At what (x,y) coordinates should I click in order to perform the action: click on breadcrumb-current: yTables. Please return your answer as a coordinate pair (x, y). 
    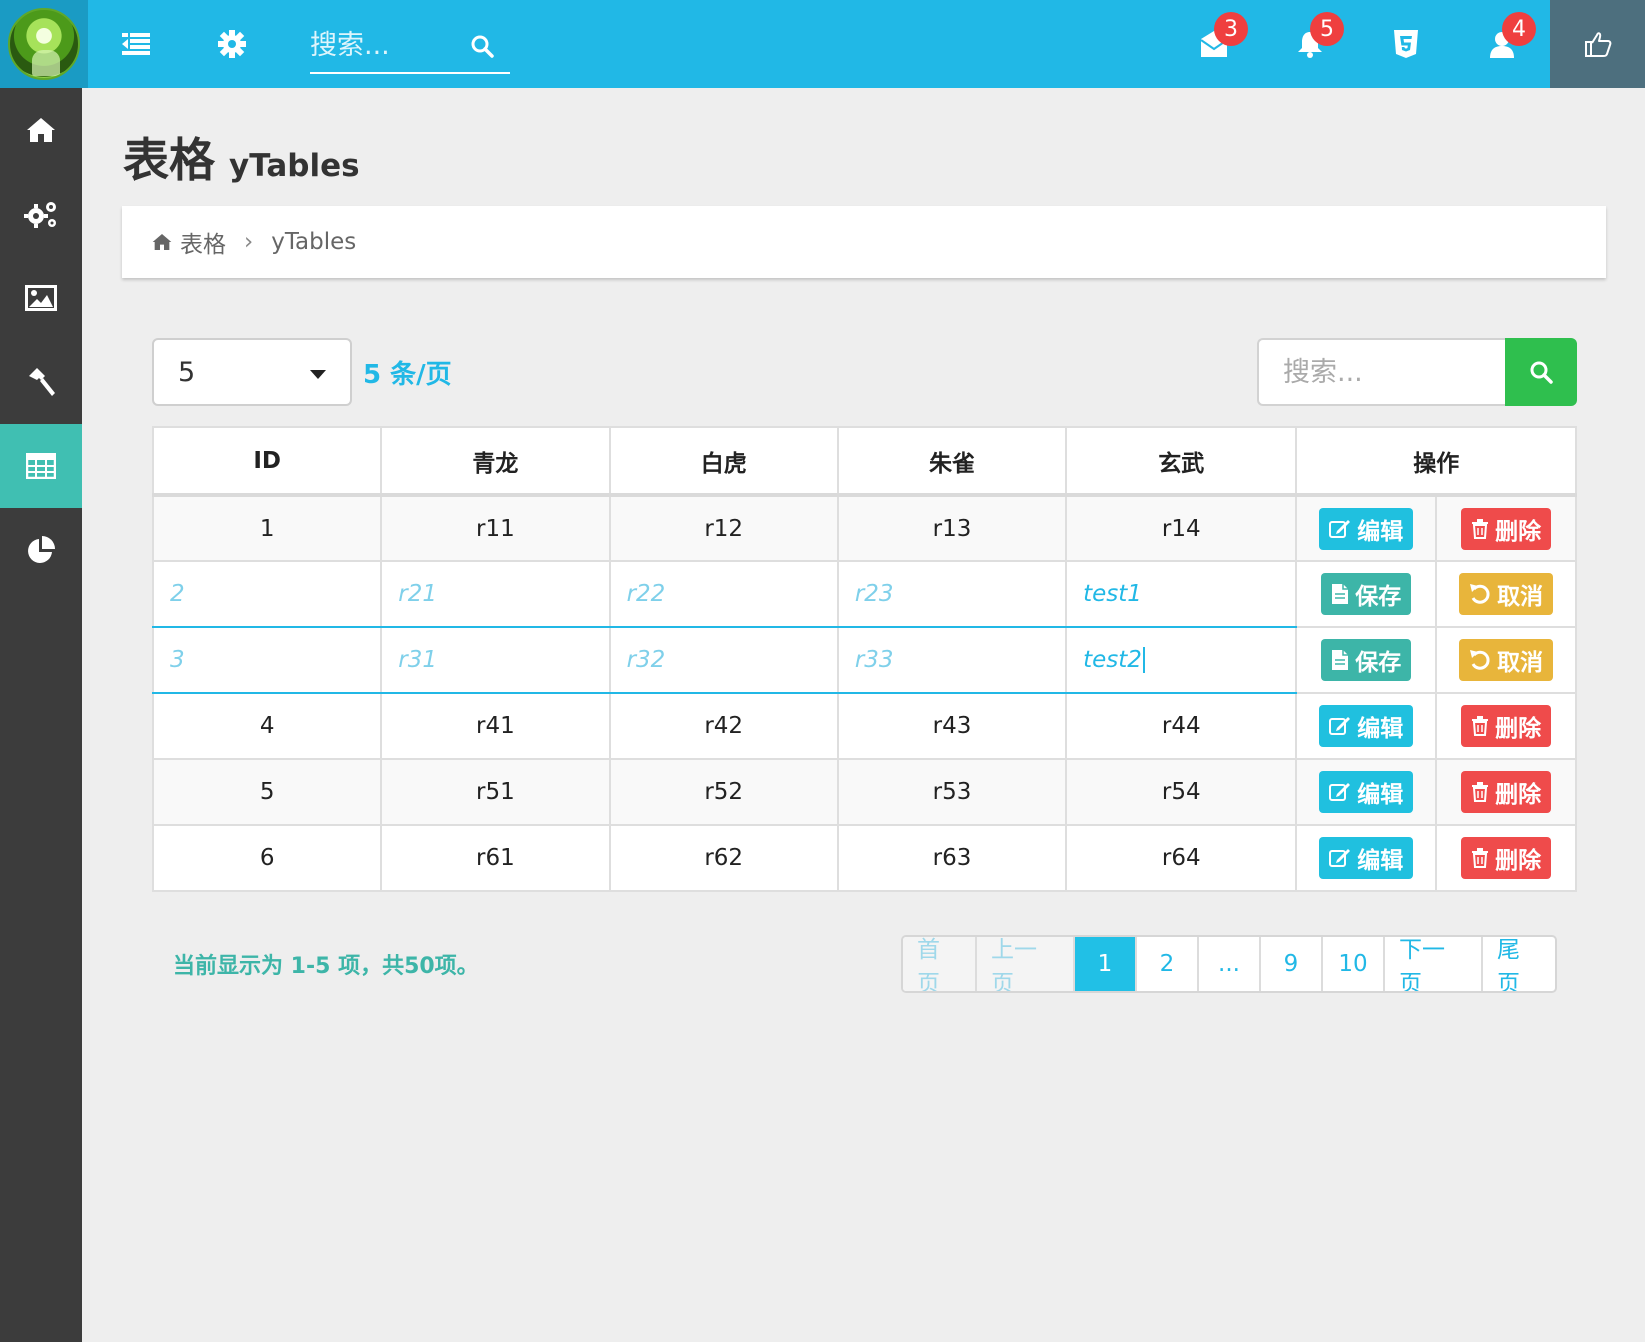
    Looking at the image, I should click on (314, 242).